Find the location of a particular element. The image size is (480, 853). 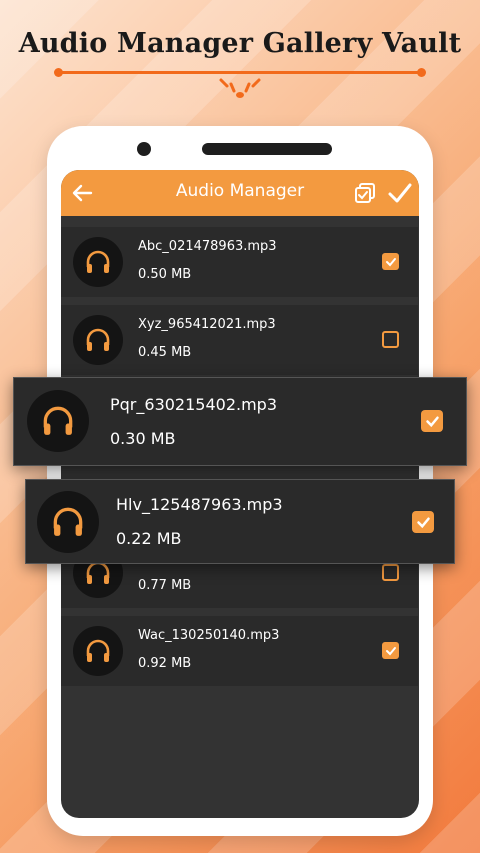

back-button is located at coordinates (82, 193).